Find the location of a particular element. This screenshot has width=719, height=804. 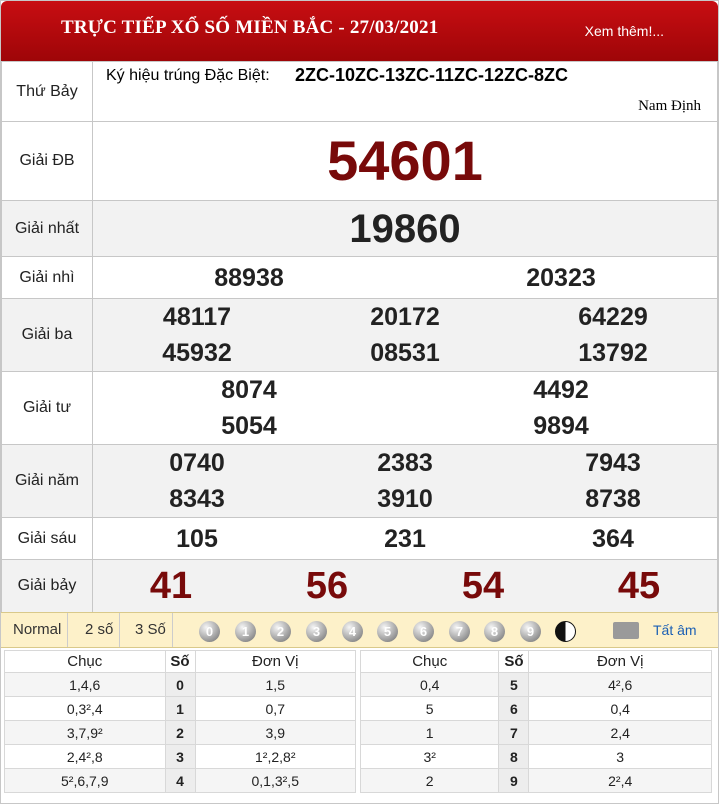

prize-label-7: Giải bảy is located at coordinates (47, 586).